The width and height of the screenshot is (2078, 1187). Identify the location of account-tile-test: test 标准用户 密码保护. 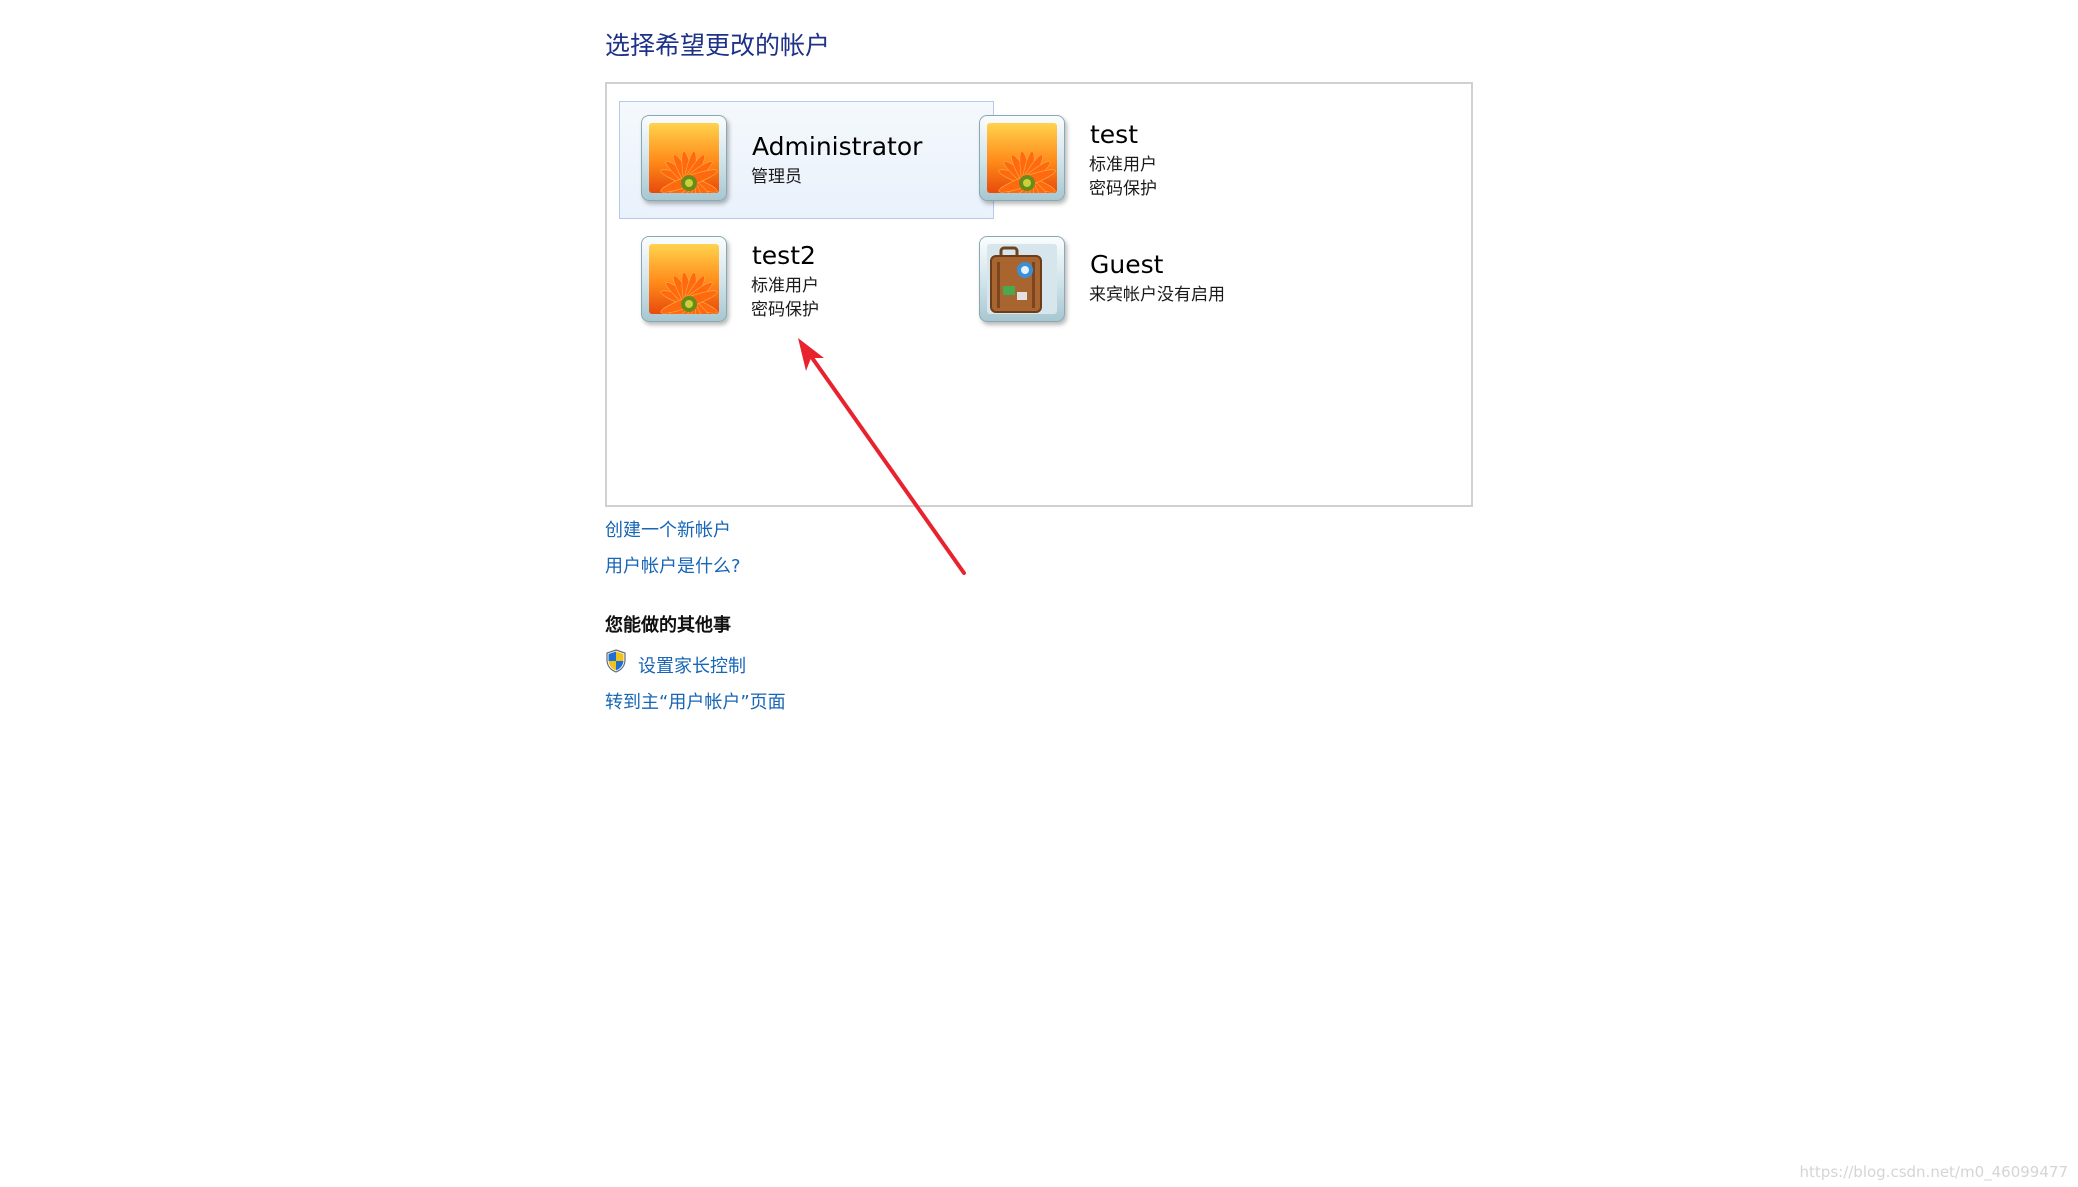
(1144, 160).